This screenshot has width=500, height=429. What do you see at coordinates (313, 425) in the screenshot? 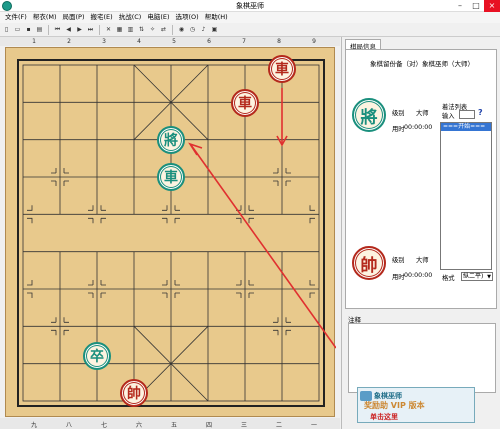
I see `coord-bottom: 一` at bounding box center [313, 425].